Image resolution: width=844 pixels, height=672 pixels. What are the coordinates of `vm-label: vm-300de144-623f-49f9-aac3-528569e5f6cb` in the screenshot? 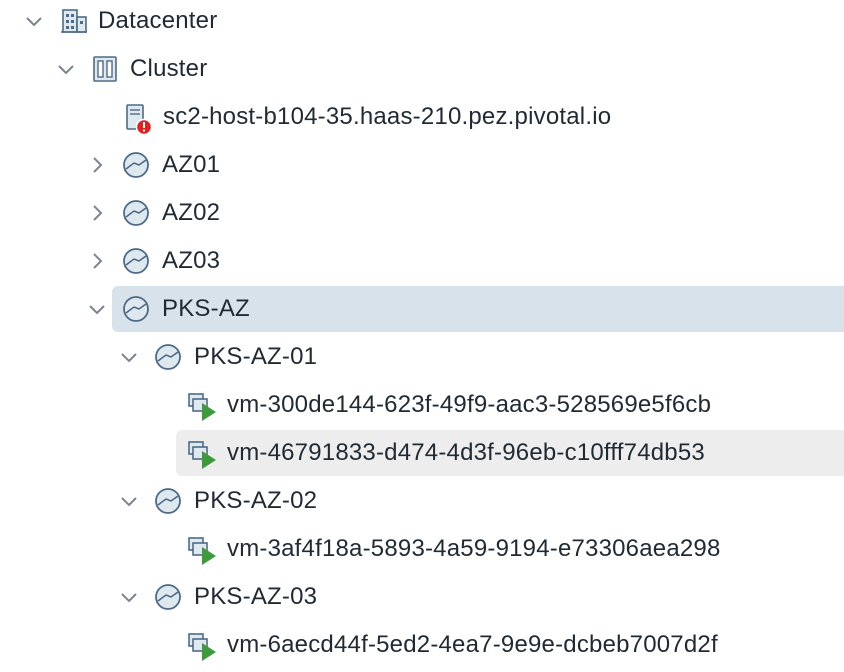 It's located at (469, 404).